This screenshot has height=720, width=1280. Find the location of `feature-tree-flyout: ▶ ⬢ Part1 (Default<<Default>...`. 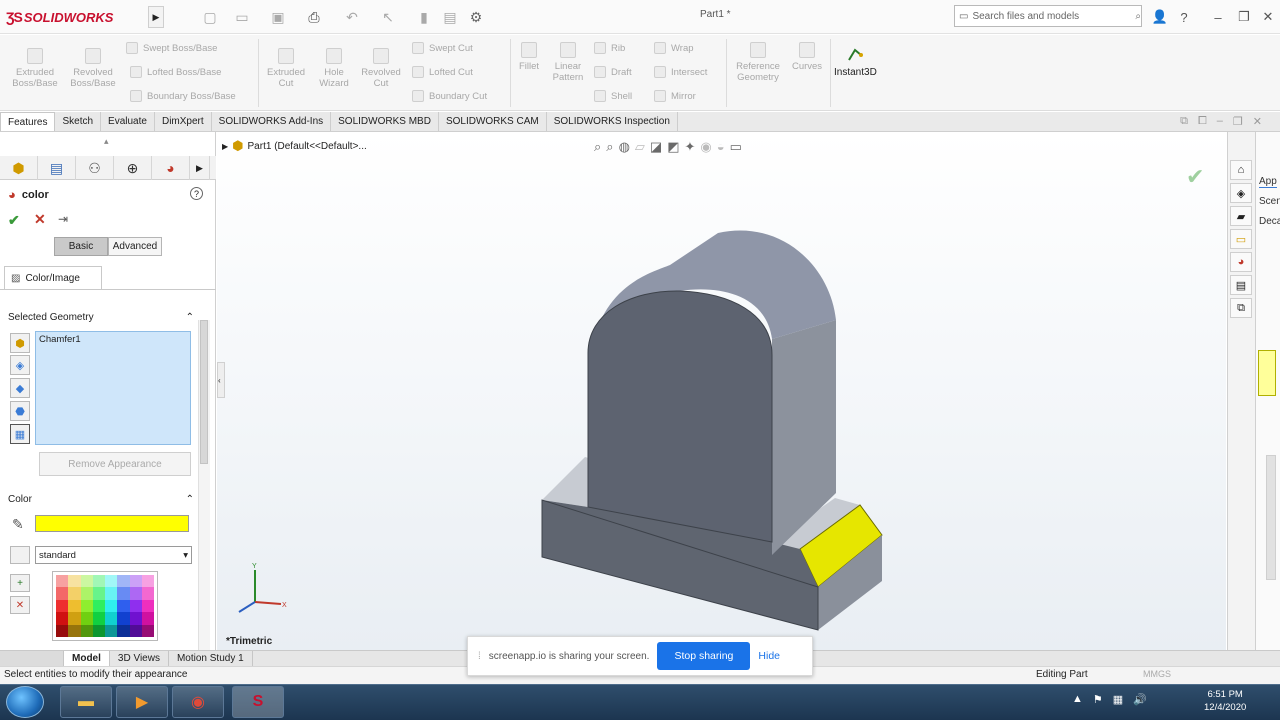

feature-tree-flyout: ▶ ⬢ Part1 (Default<<Default>... is located at coordinates (294, 146).